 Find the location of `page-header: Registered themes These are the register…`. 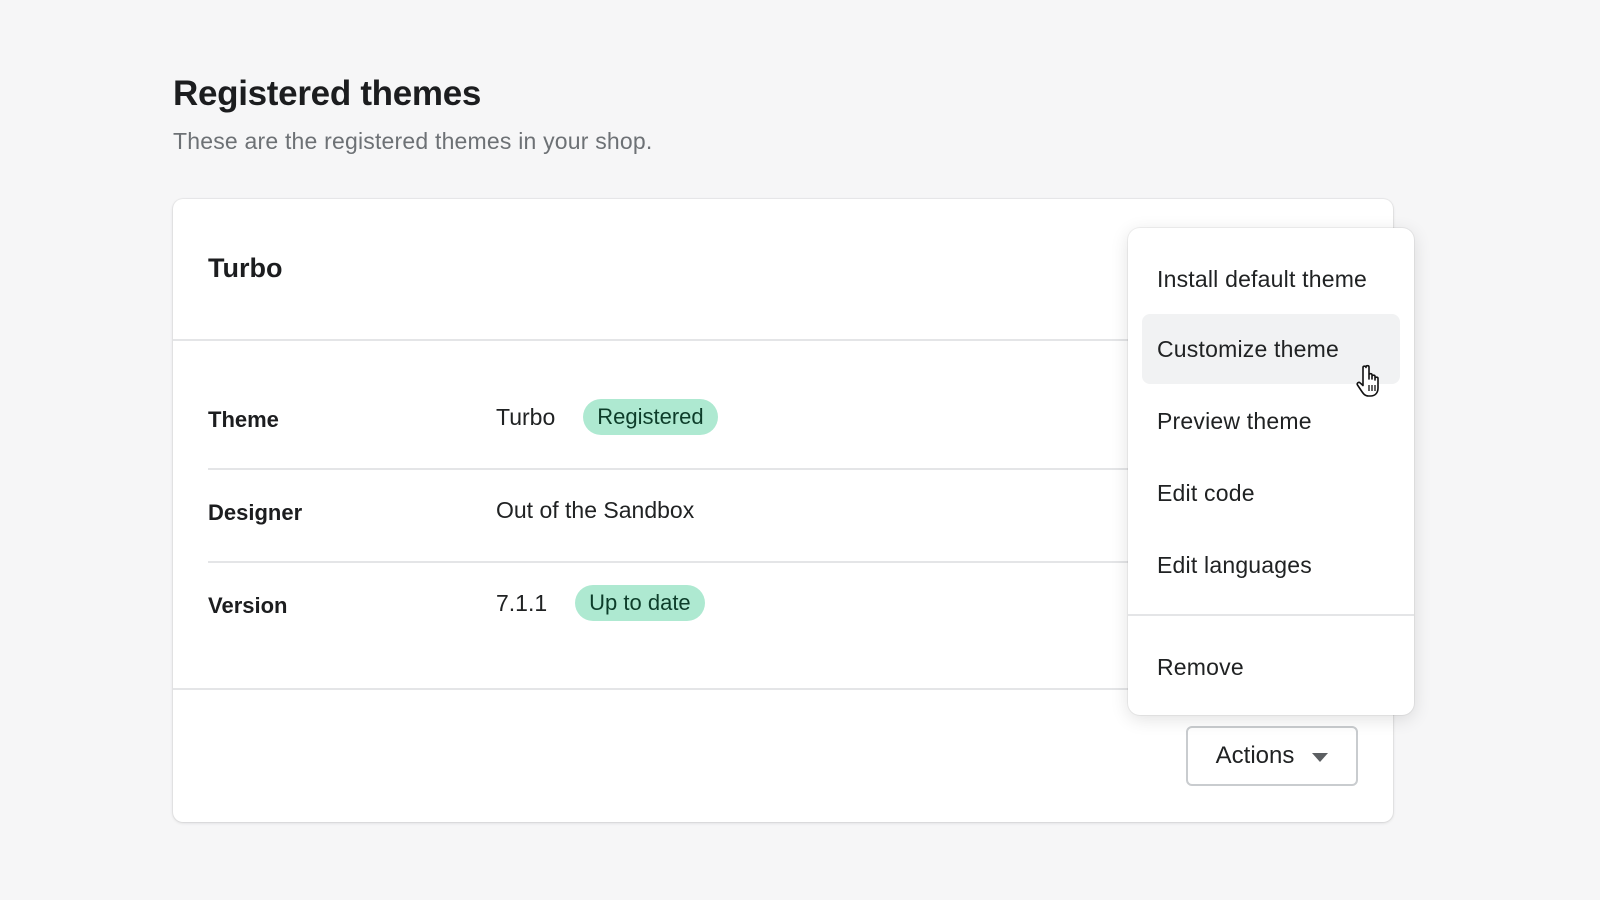

page-header: Registered themes These are the register… is located at coordinates (412, 114).